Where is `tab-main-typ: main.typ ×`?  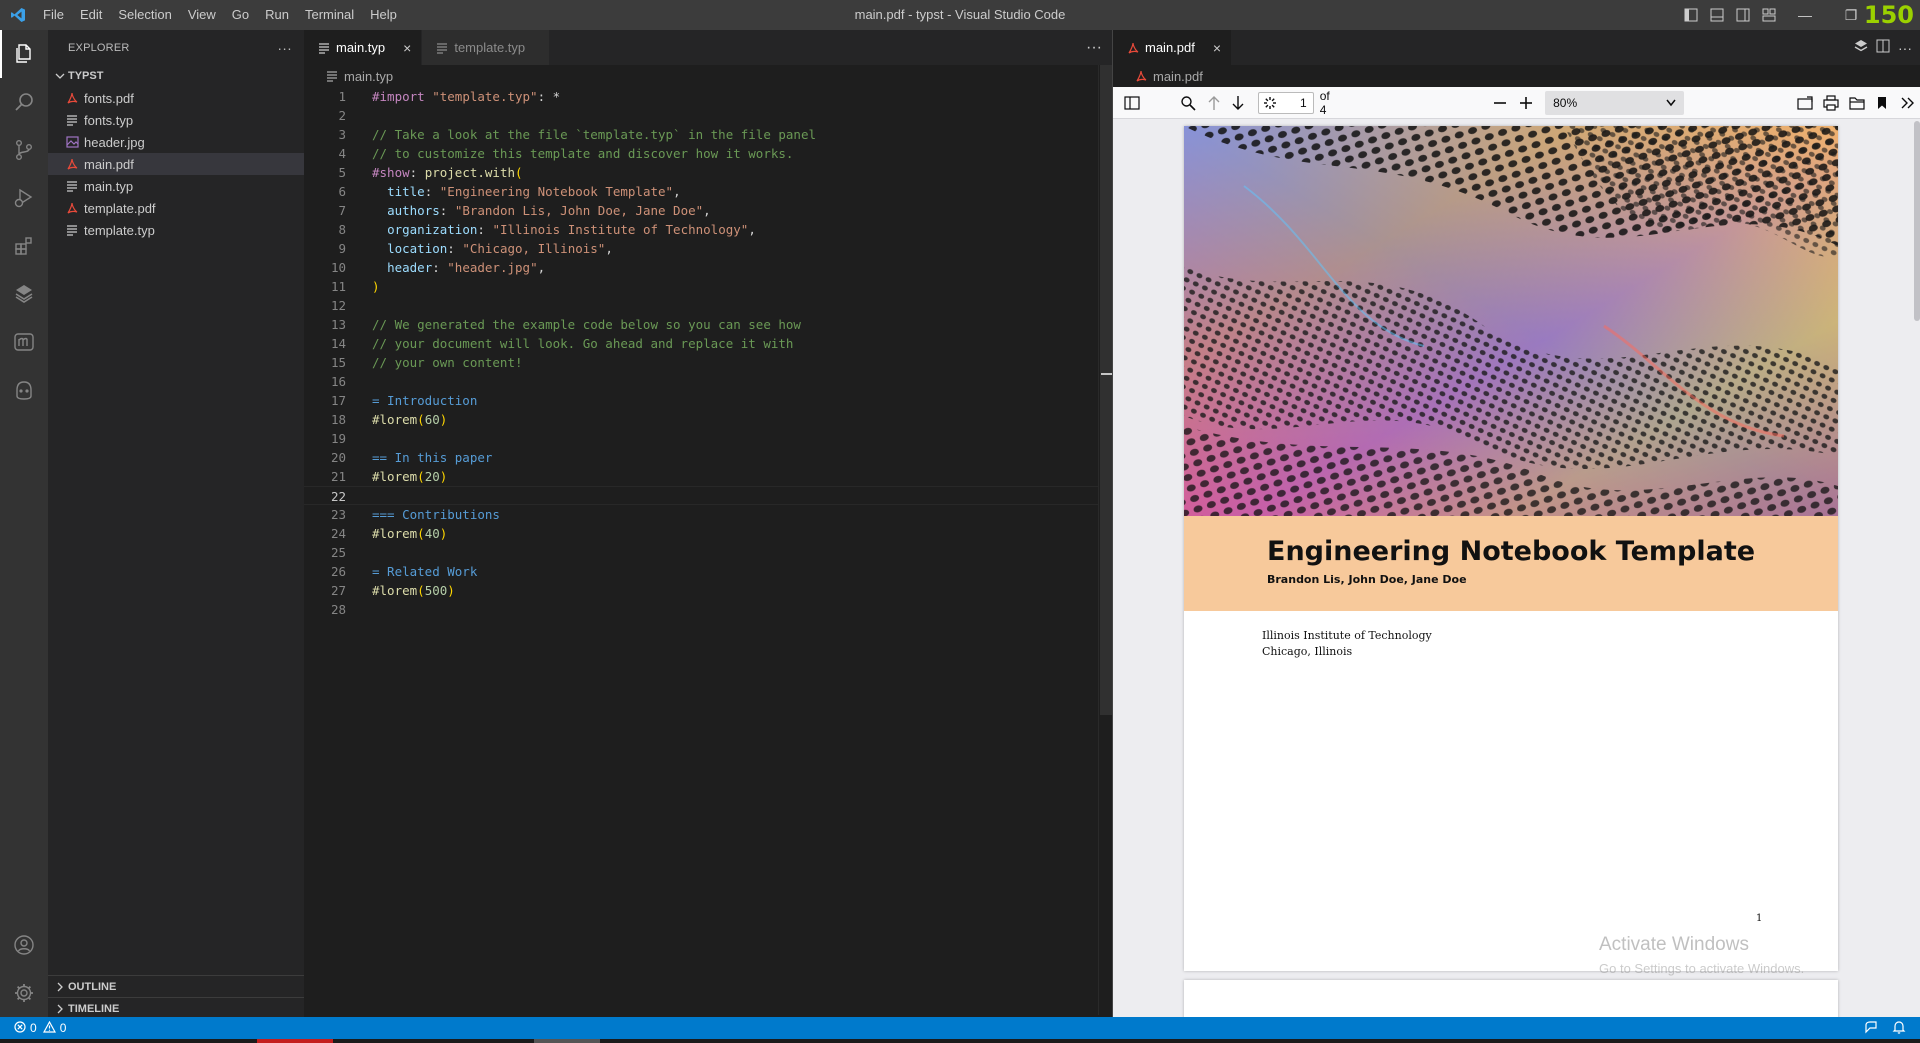
tab-main-typ: main.typ × is located at coordinates (363, 47).